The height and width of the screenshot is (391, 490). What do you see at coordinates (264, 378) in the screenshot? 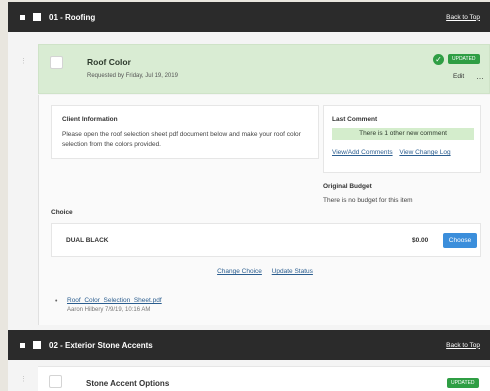
I see `item-header-stone-accent: Stone Accent Options UPDATED` at bounding box center [264, 378].